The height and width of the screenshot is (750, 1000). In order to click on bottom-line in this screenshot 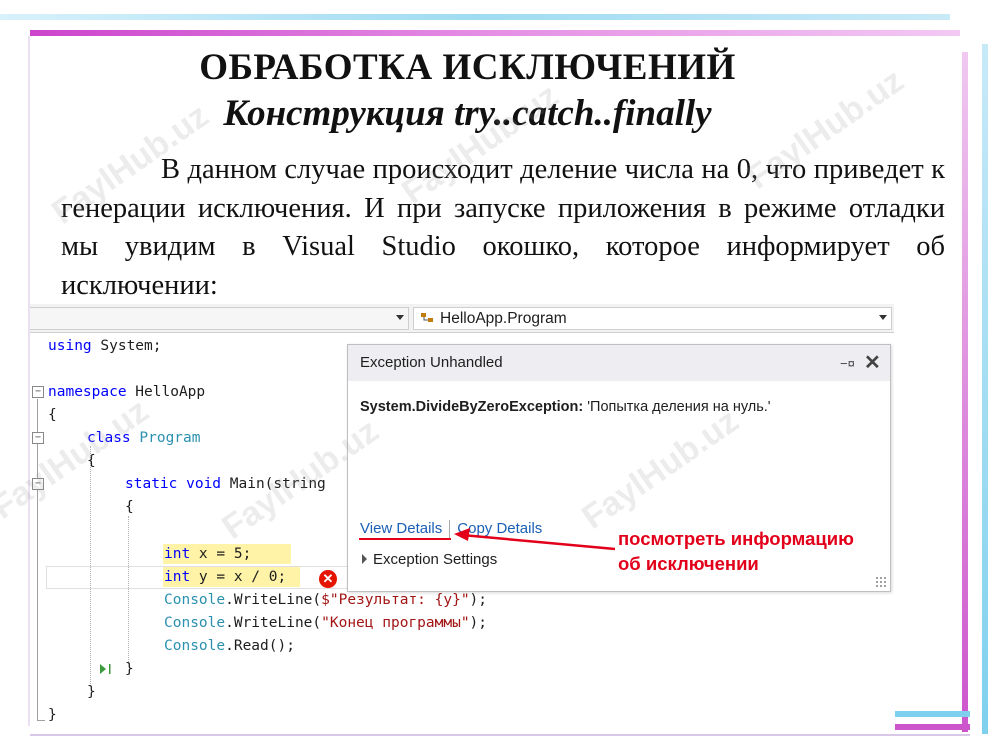, I will do `click(500, 735)`.